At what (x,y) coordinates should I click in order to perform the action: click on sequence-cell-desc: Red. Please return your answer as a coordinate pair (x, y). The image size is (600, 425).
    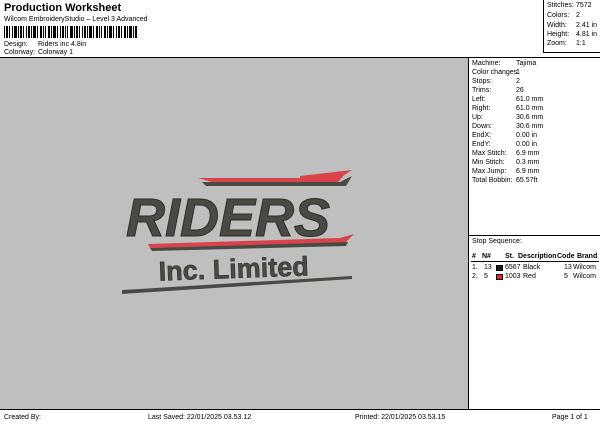
    Looking at the image, I should click on (529, 276).